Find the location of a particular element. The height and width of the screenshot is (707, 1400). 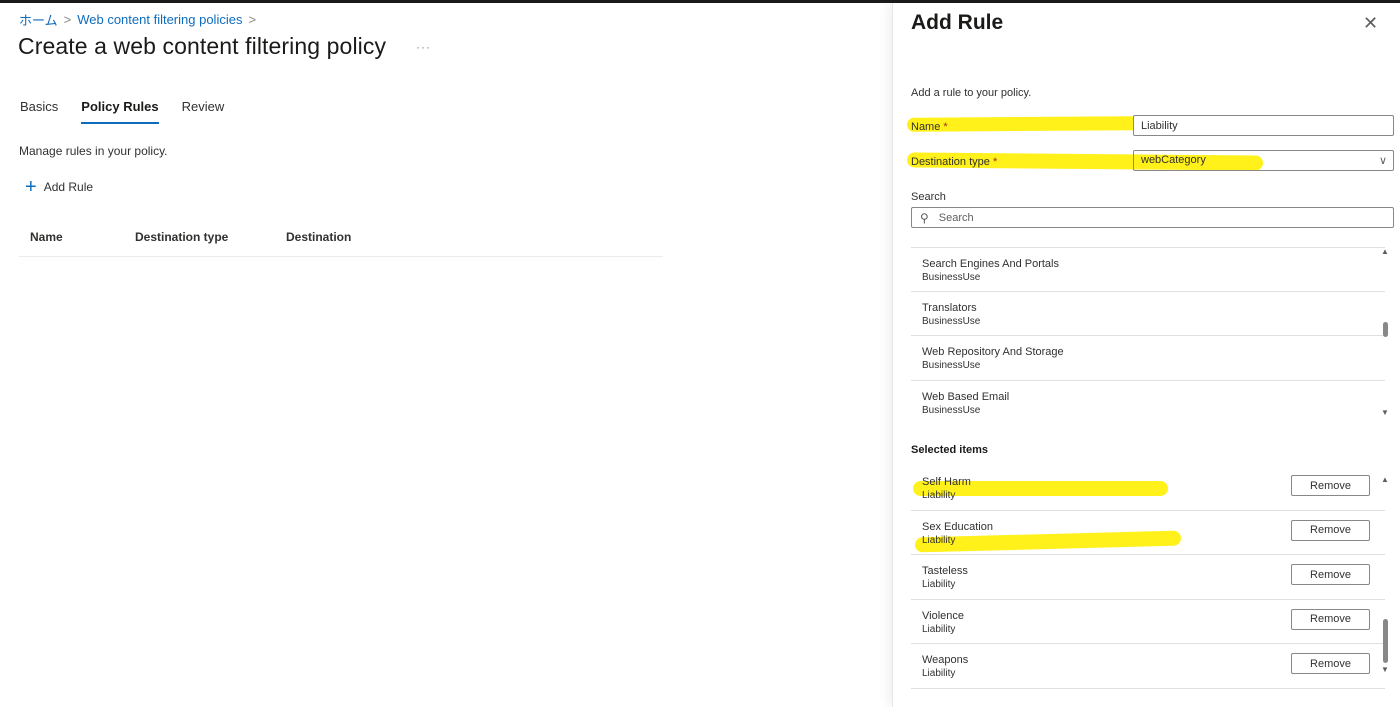

destination-type-value: webCategory is located at coordinates (1173, 160).